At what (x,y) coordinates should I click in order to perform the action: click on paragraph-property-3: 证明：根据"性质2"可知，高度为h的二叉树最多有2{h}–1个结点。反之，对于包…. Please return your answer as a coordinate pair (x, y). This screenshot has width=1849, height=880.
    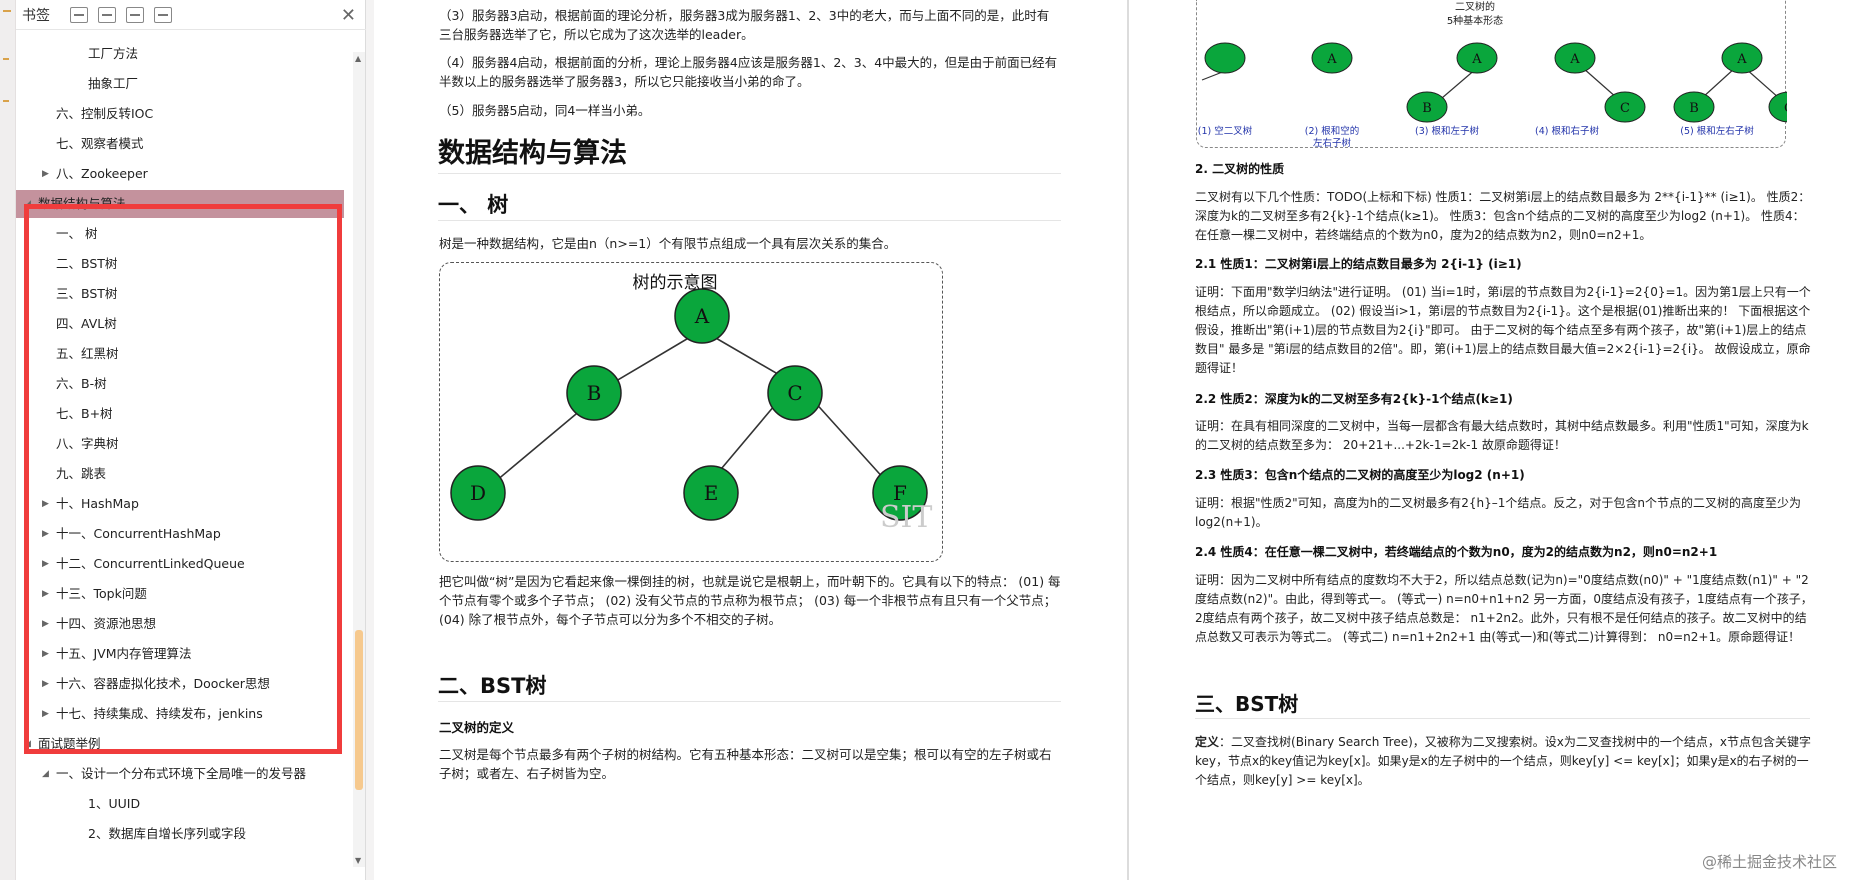
    Looking at the image, I should click on (1498, 512).